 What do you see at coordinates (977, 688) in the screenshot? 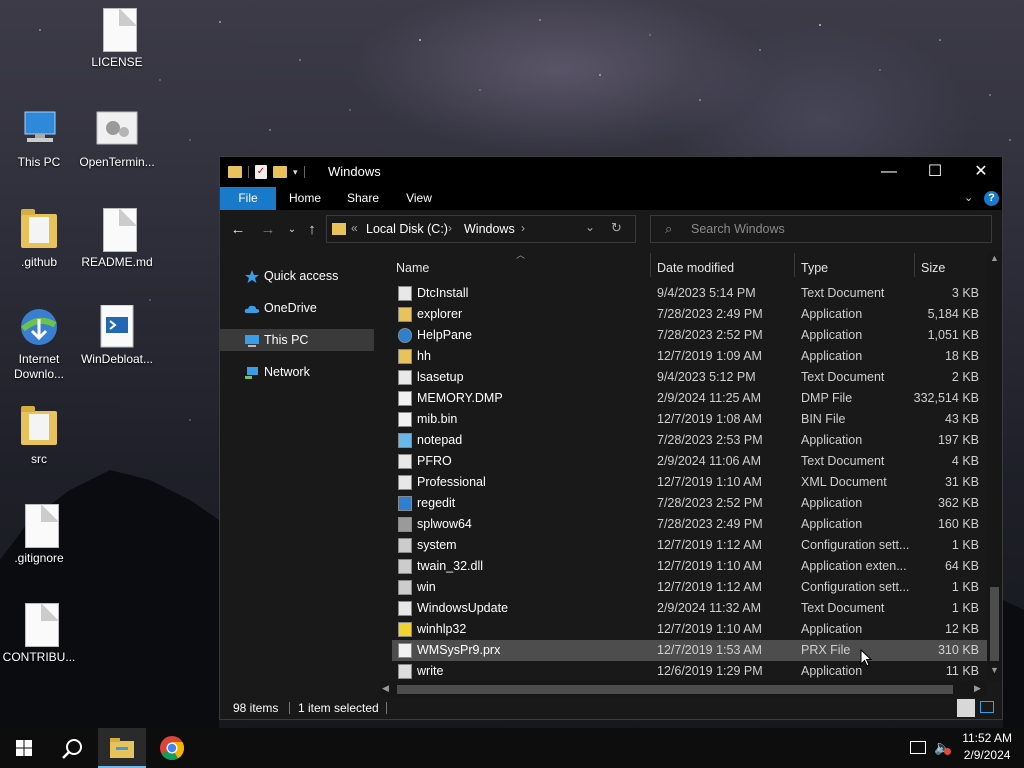
I see `scroll-right-arrow-icon: ▶` at bounding box center [977, 688].